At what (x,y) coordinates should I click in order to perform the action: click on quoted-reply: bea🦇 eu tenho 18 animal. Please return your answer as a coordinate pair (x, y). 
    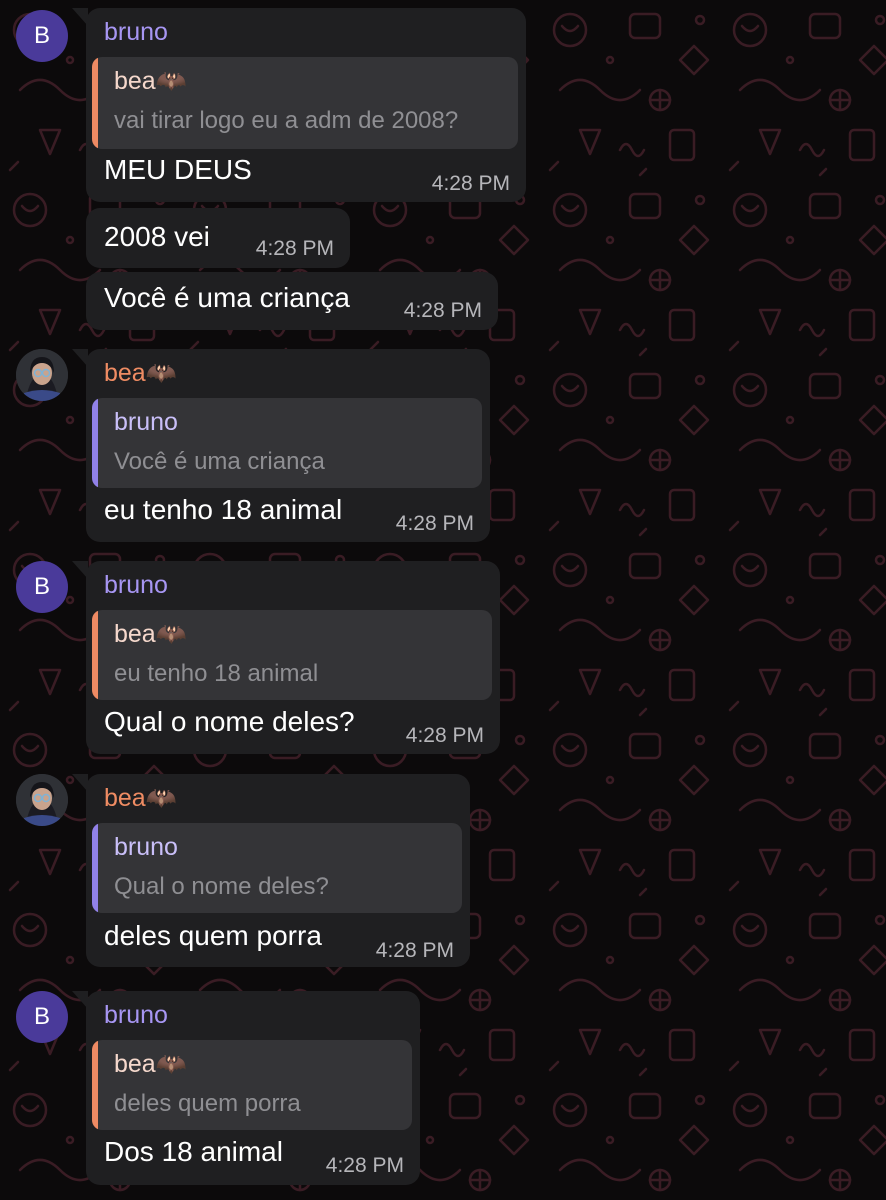
    Looking at the image, I should click on (292, 655).